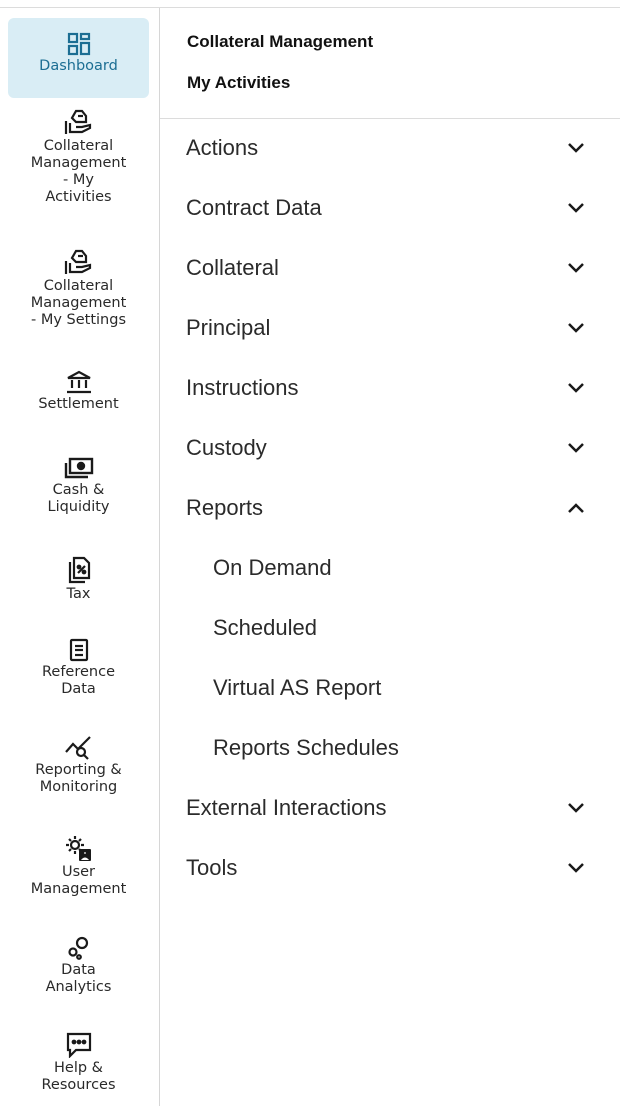 This screenshot has height=1106, width=620. I want to click on tax-document-icon, so click(79, 569).